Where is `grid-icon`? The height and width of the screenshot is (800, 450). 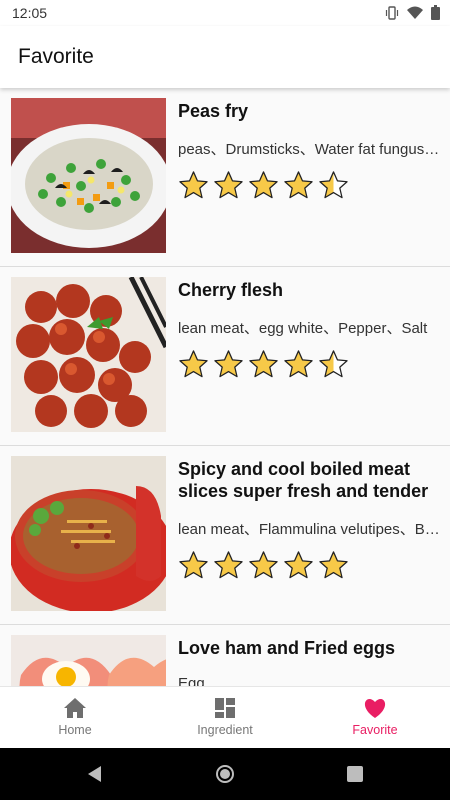 grid-icon is located at coordinates (225, 708).